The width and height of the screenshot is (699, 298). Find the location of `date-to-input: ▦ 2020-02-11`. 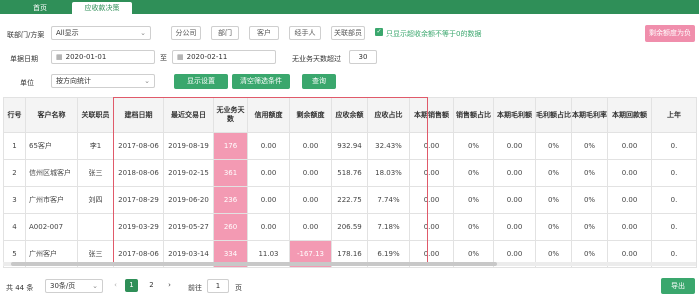

date-to-input: ▦ 2020-02-11 is located at coordinates (224, 57).